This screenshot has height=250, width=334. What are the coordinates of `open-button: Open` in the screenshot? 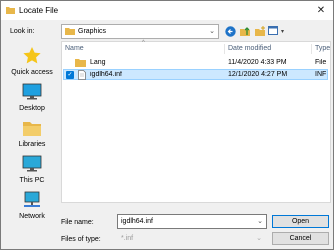 It's located at (300, 221).